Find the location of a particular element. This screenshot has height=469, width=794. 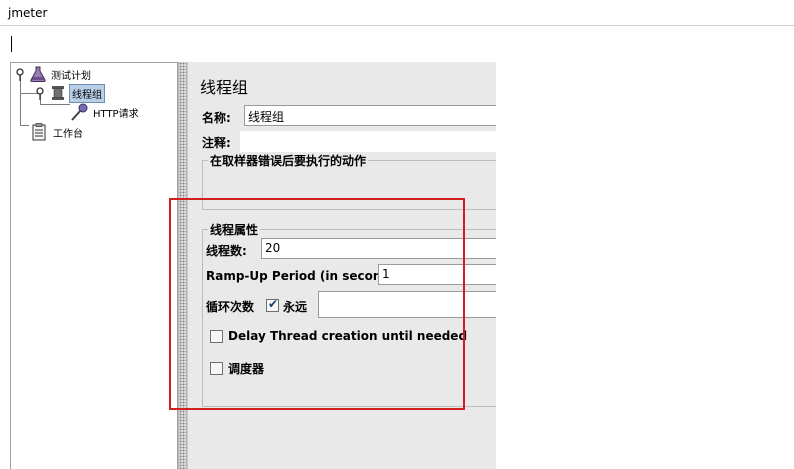

tree-item-label: 测试计划 is located at coordinates (71, 76).